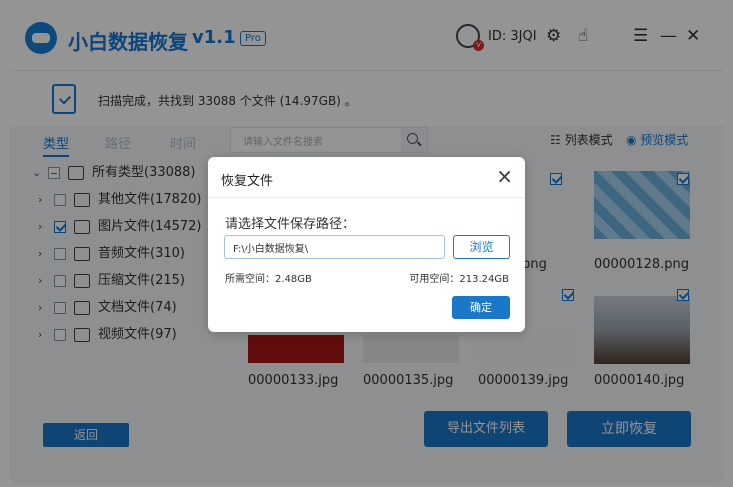 The height and width of the screenshot is (487, 733). What do you see at coordinates (481, 247) in the screenshot?
I see `browse-button: 浏览` at bounding box center [481, 247].